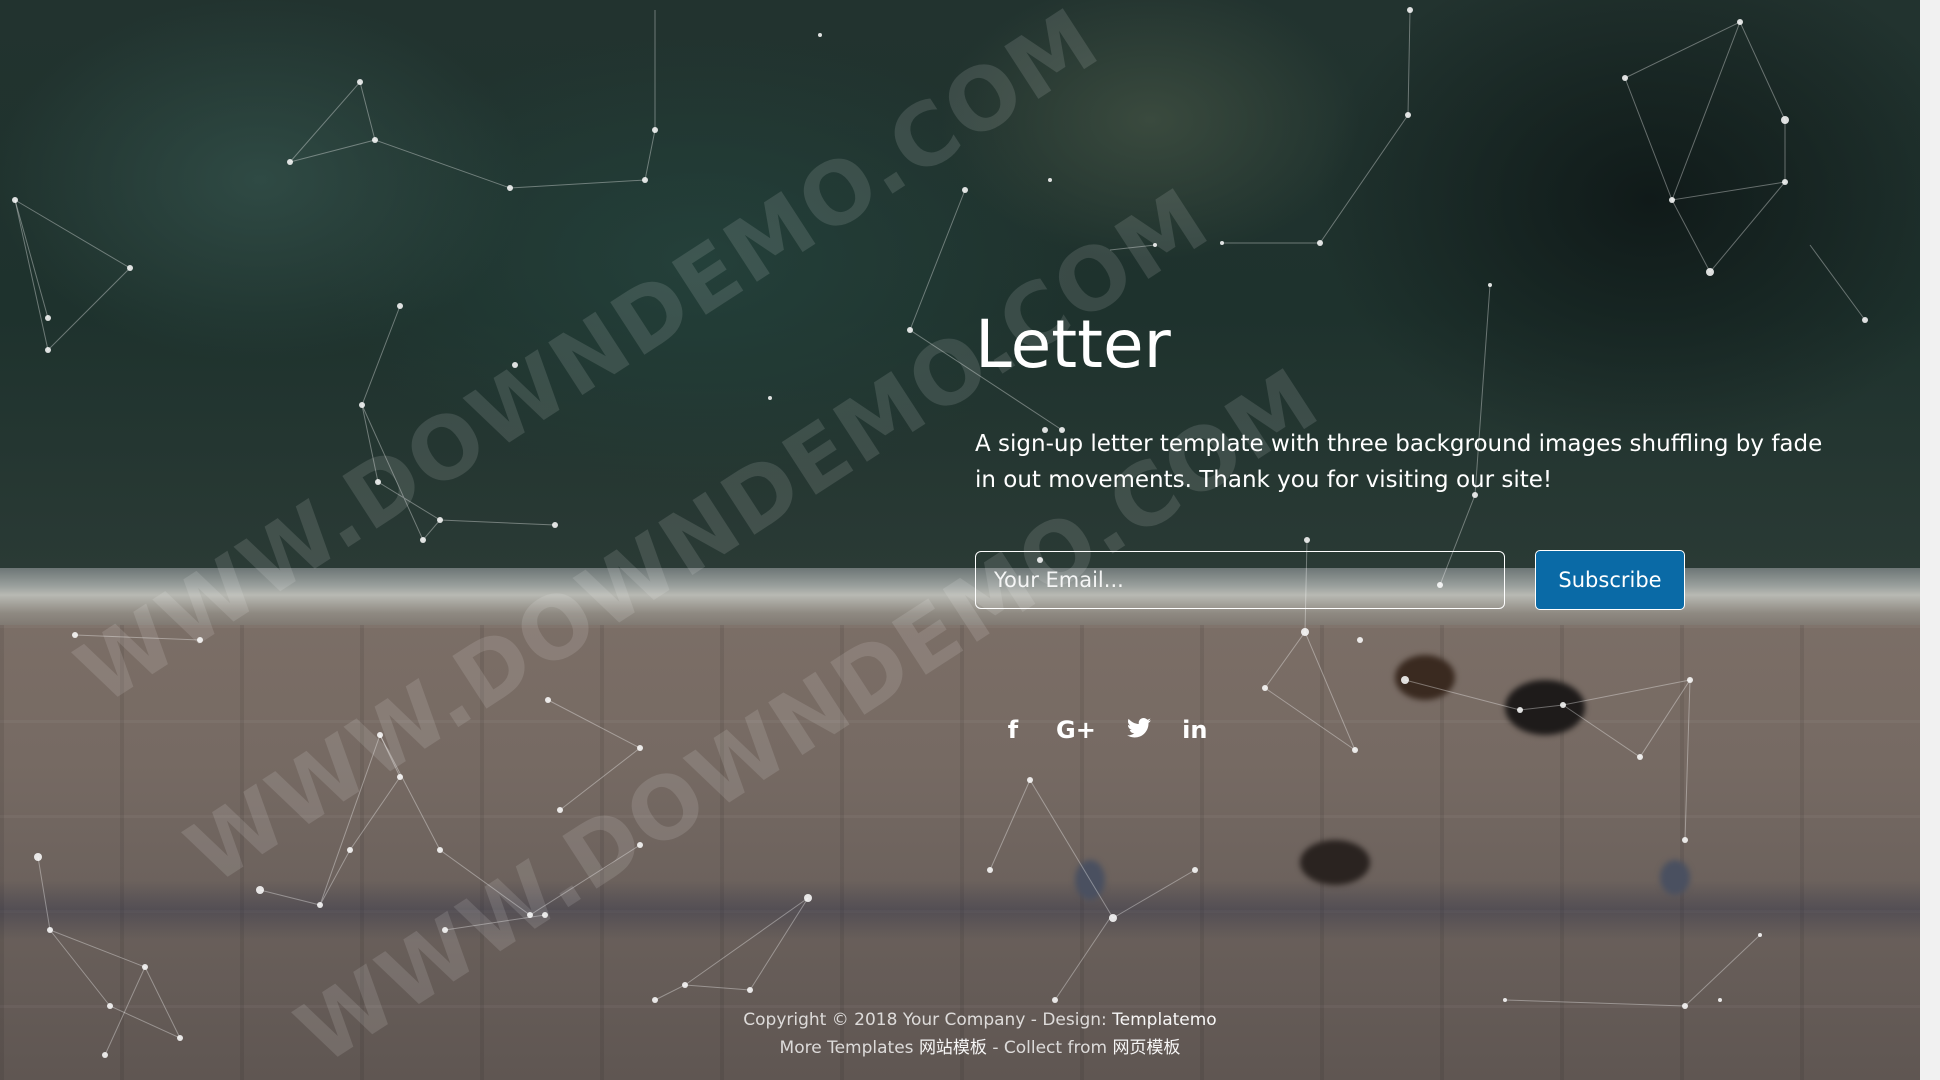 This screenshot has height=1080, width=1940. What do you see at coordinates (1195, 730) in the screenshot?
I see `linkedin-icon: in` at bounding box center [1195, 730].